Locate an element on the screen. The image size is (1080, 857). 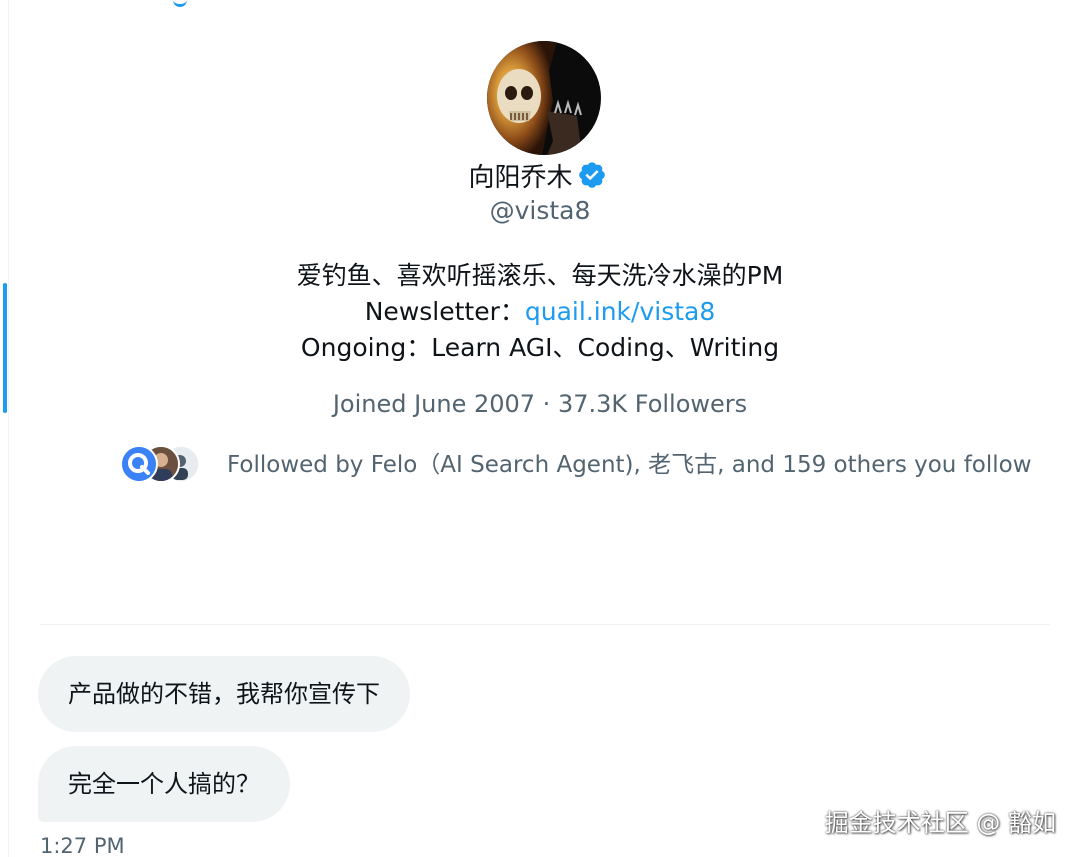
bio-line-1: 爱钓鱼、喜欢听摇滚乐、每天洗冷水澡的PM is located at coordinates (540, 275).